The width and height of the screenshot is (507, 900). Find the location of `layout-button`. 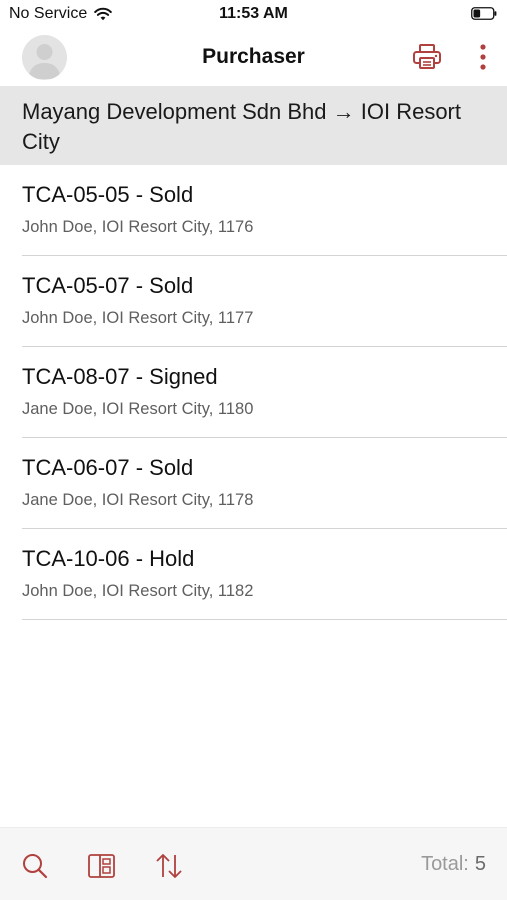

layout-button is located at coordinates (102, 866).